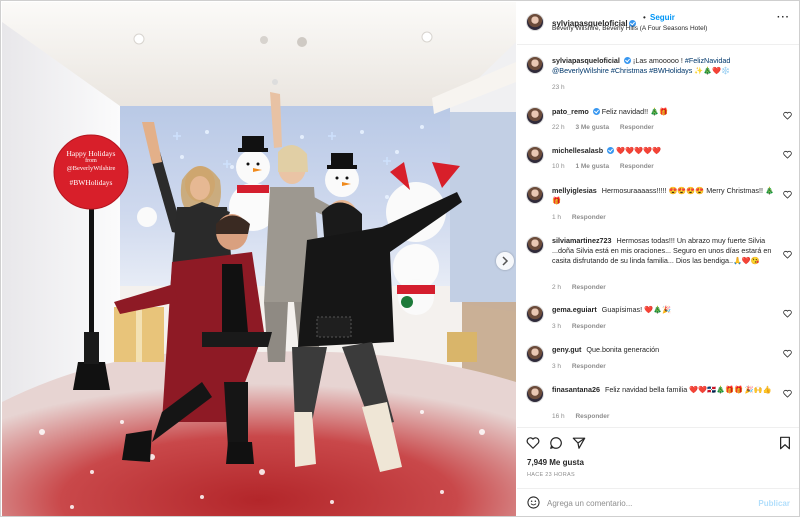  I want to click on comment-meta: 22 h 3 Me gusta Responder, so click(607, 127).